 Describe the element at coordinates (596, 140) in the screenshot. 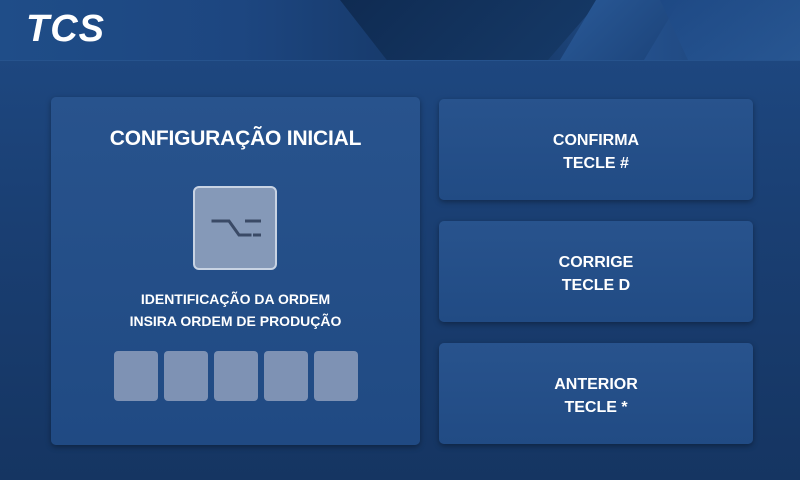

I see `confirm-button-label: CONFIRMA` at that location.